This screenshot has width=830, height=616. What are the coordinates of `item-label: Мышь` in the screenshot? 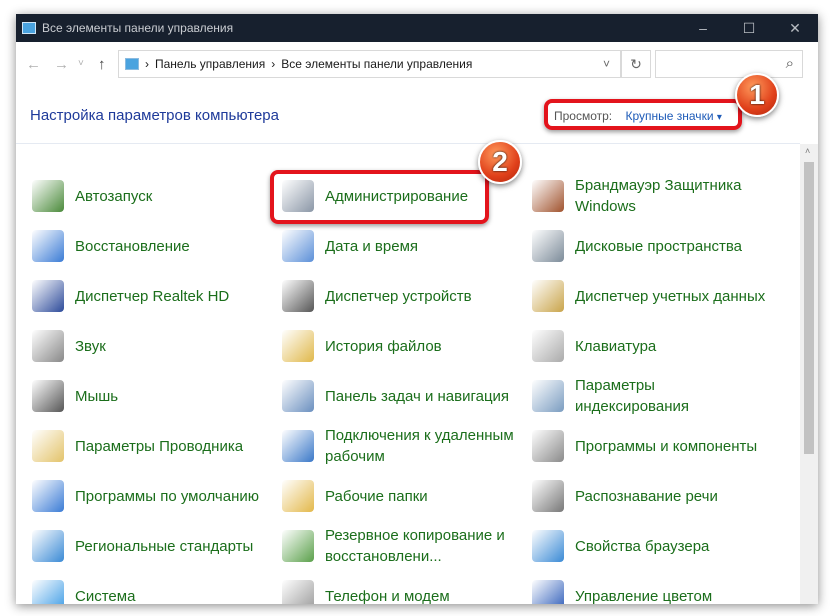 It's located at (97, 396).